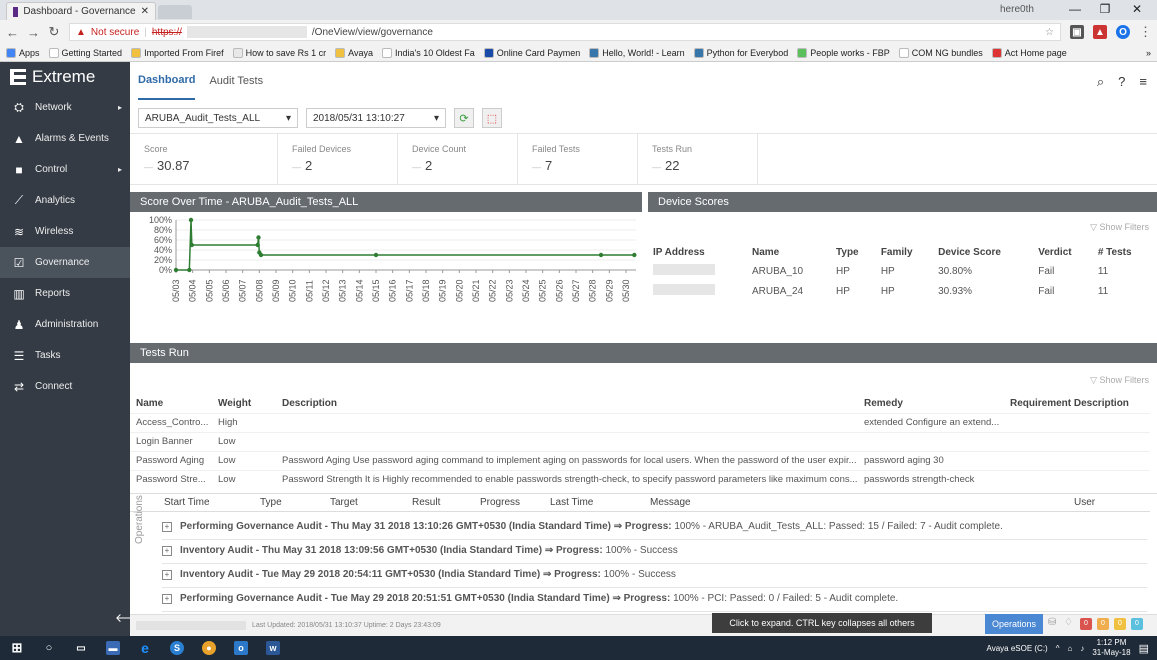 This screenshot has height=660, width=1157. Describe the element at coordinates (1100, 82) in the screenshot. I see `search-icon: ⌕` at that location.